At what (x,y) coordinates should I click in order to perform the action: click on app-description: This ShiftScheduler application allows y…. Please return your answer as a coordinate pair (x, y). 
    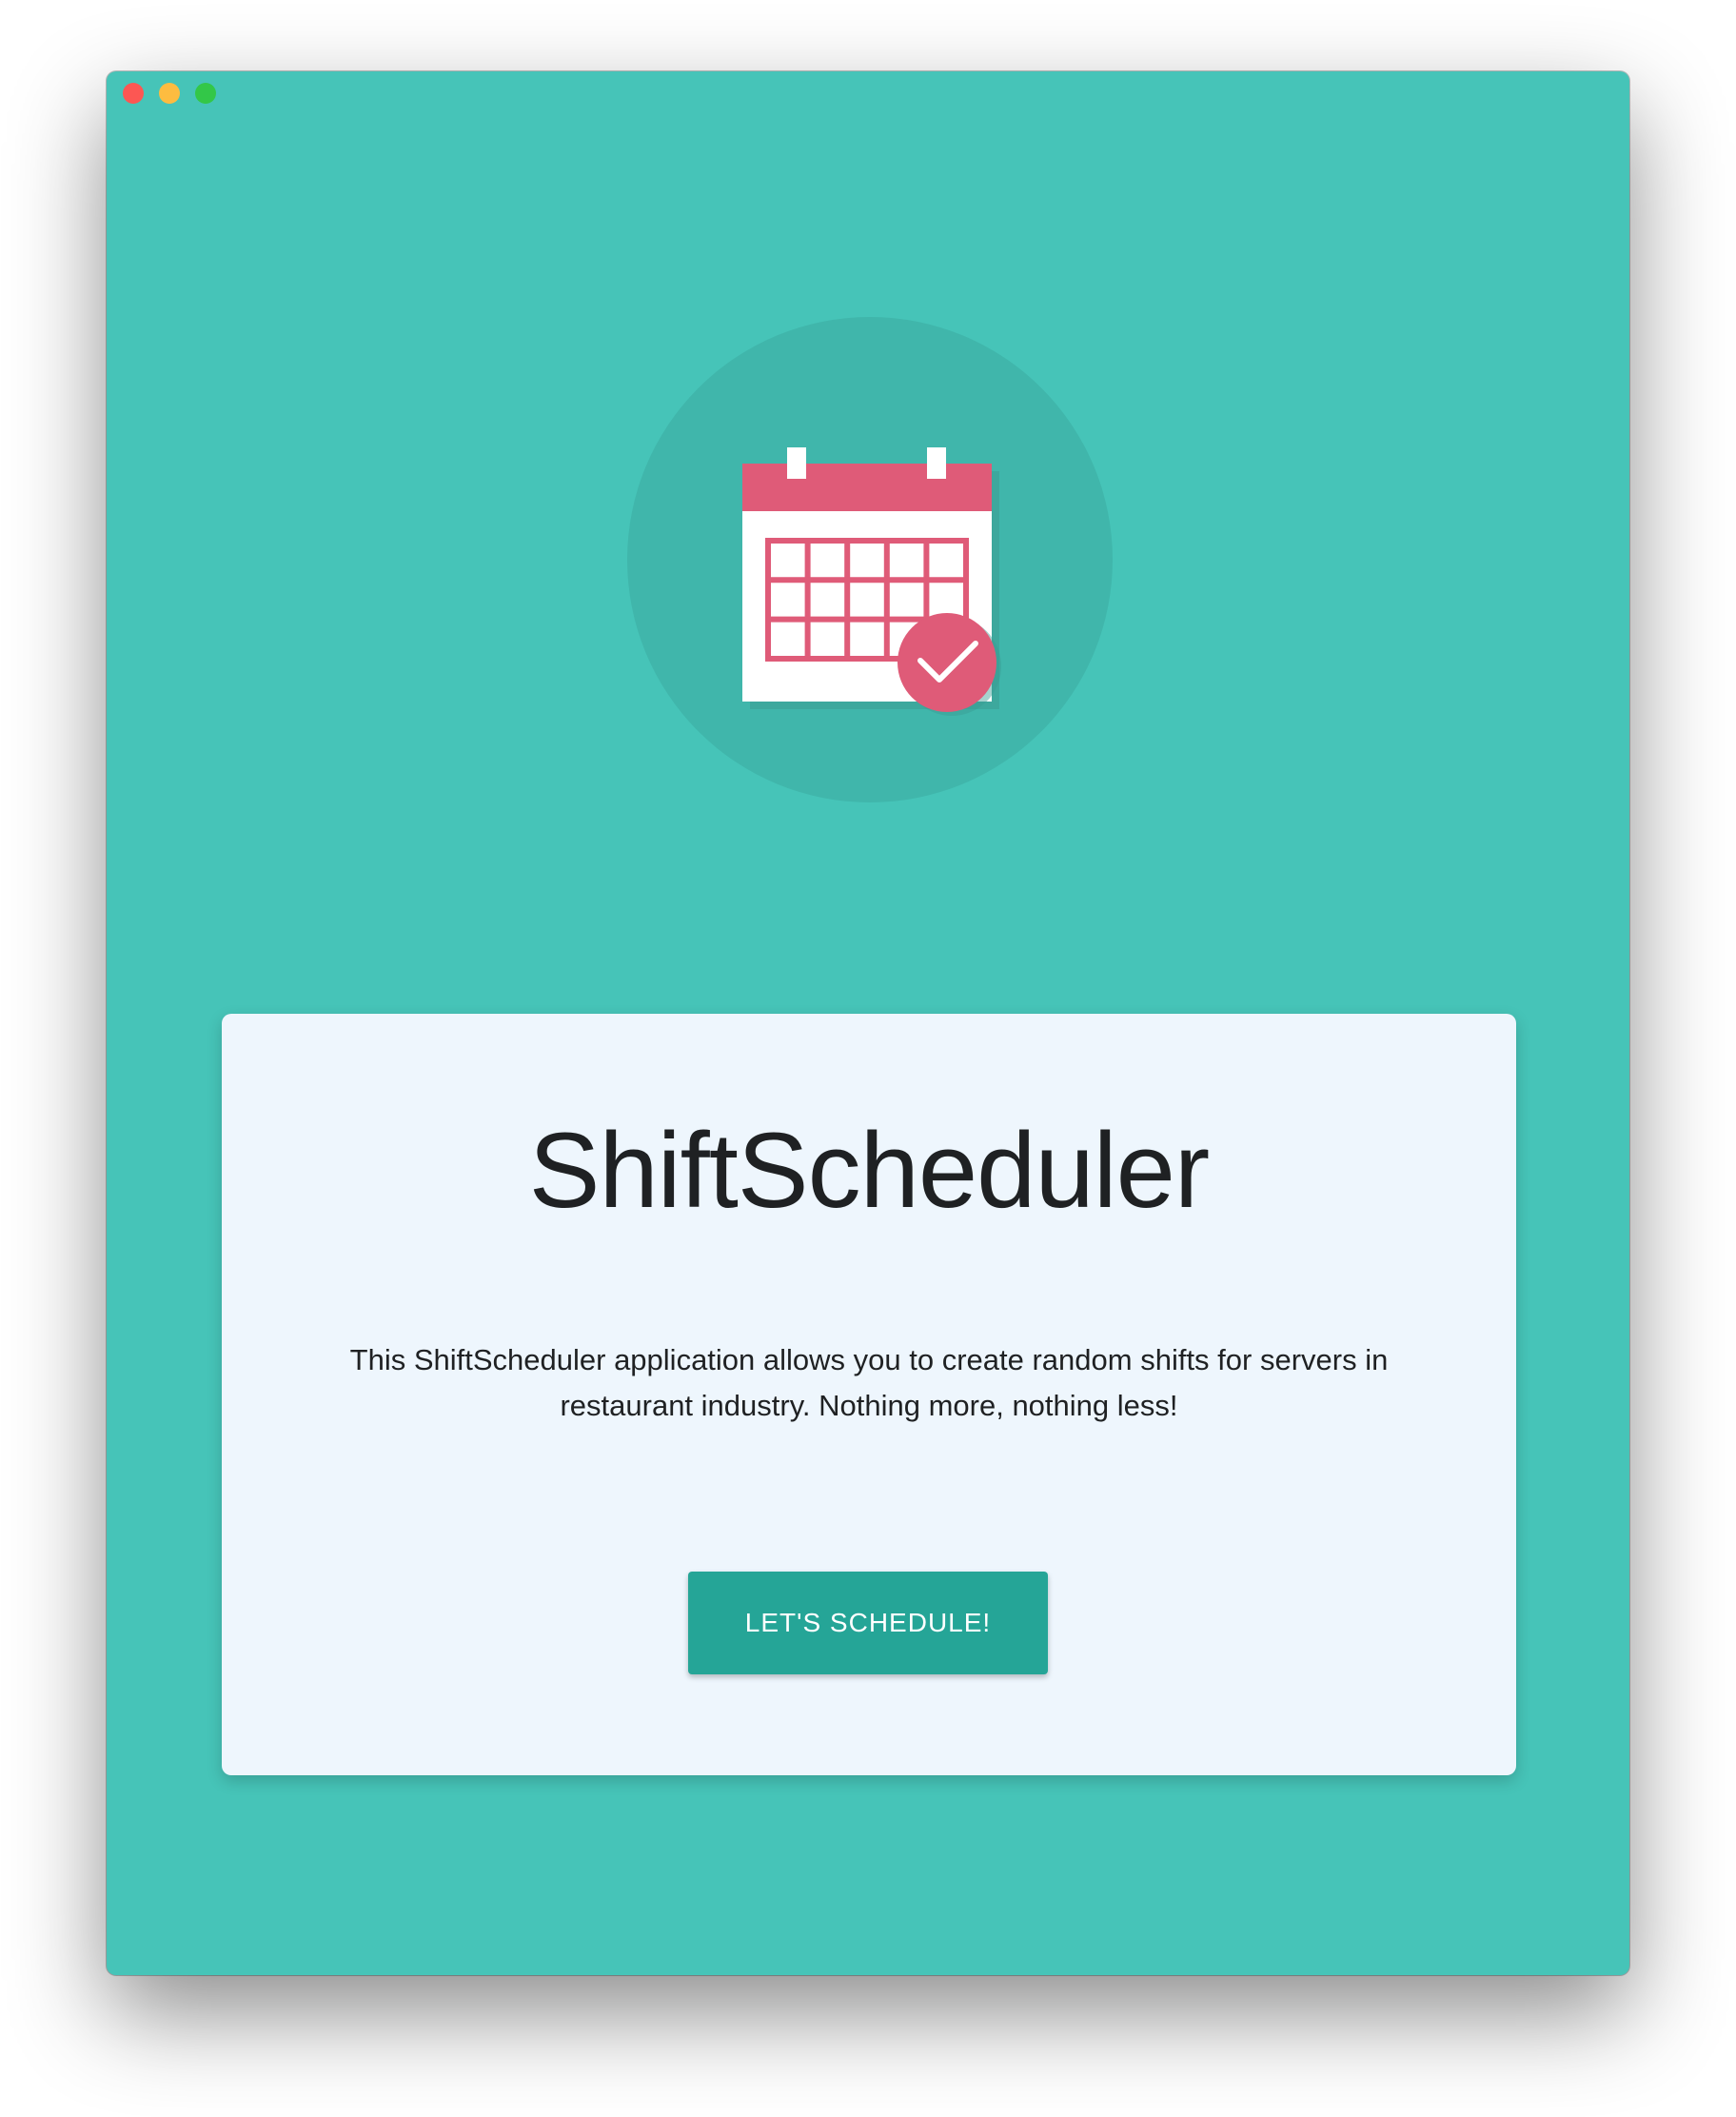
    Looking at the image, I should click on (869, 1382).